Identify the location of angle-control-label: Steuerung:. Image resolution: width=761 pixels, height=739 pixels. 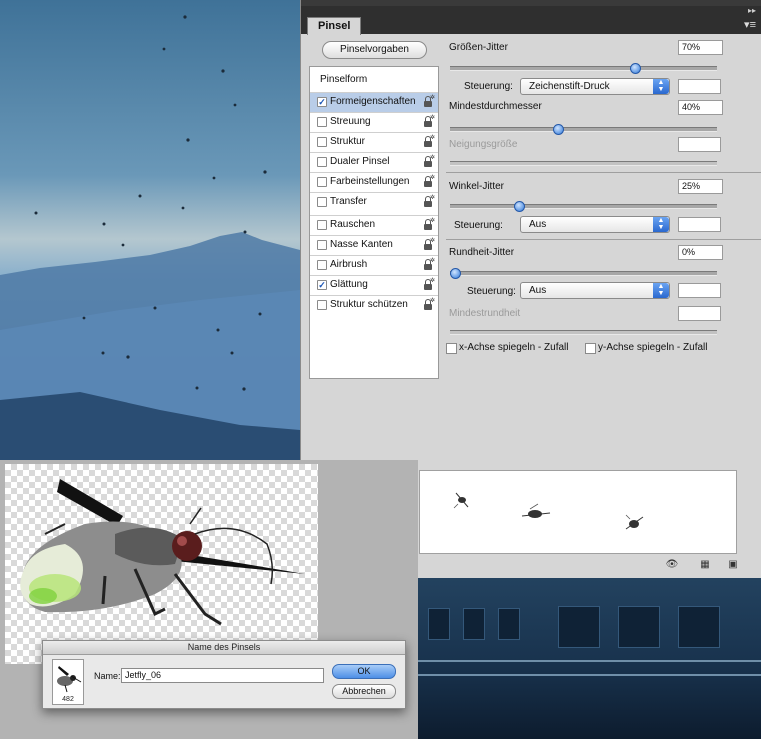
(478, 225).